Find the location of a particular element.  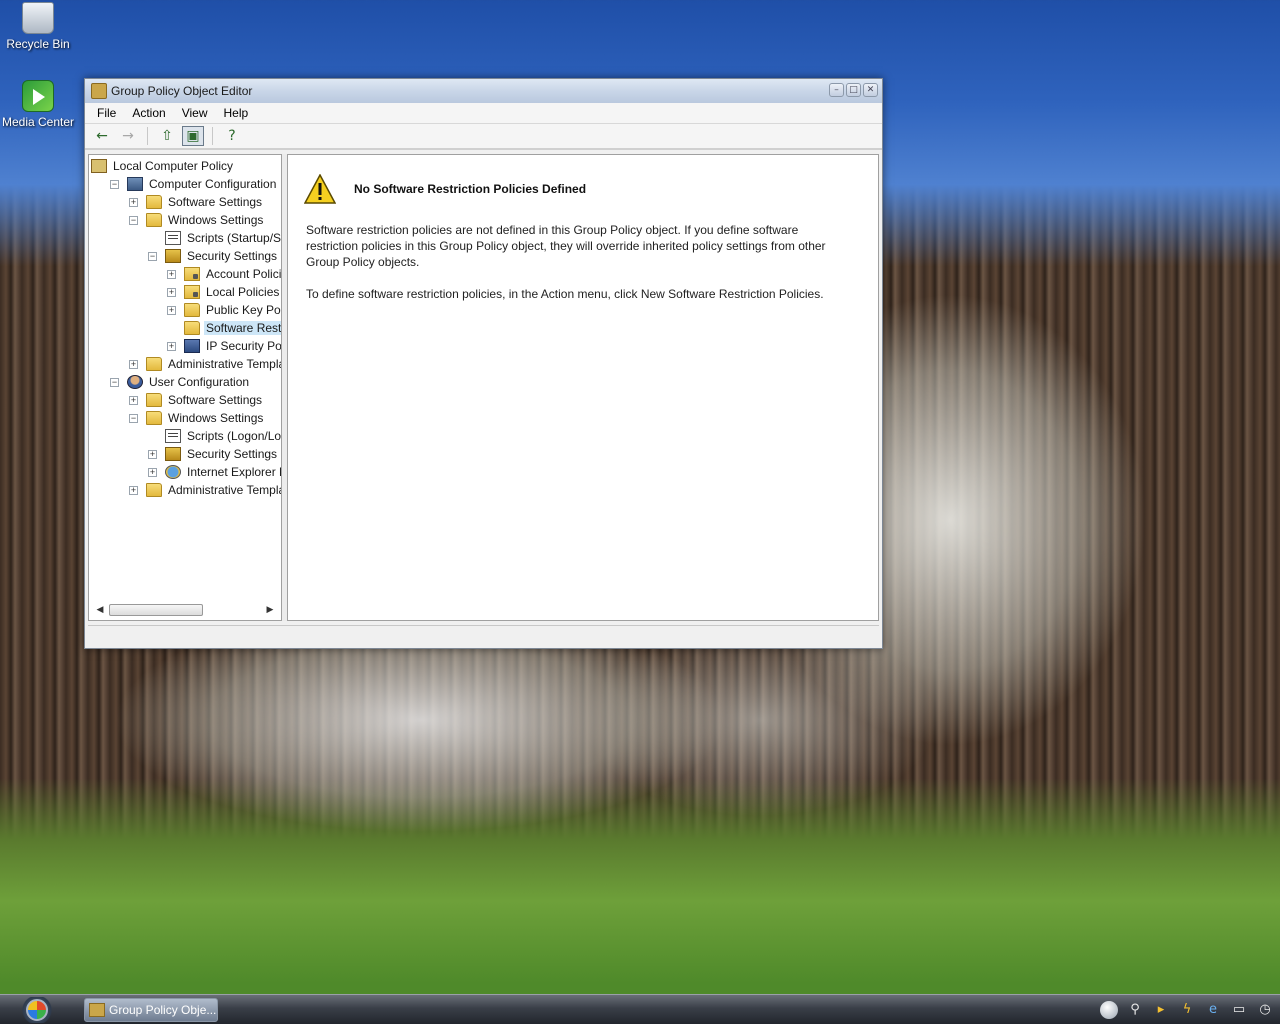

tree-node: − Security Settings is located at coordinates (213, 256).